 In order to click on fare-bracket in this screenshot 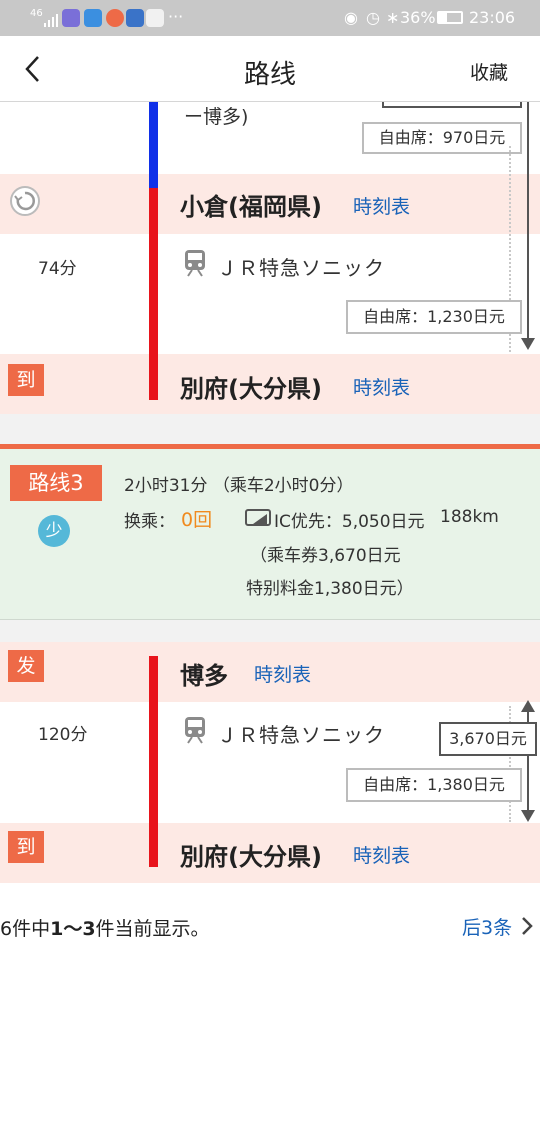, I will do `click(452, 105)`.